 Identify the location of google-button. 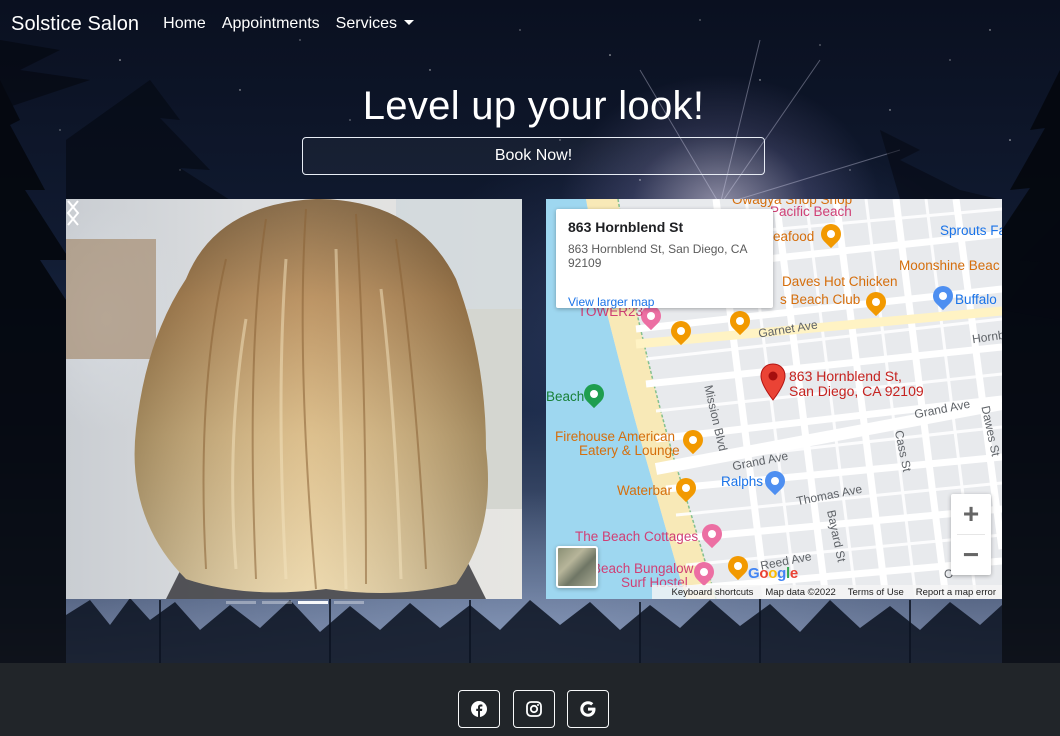
(588, 709).